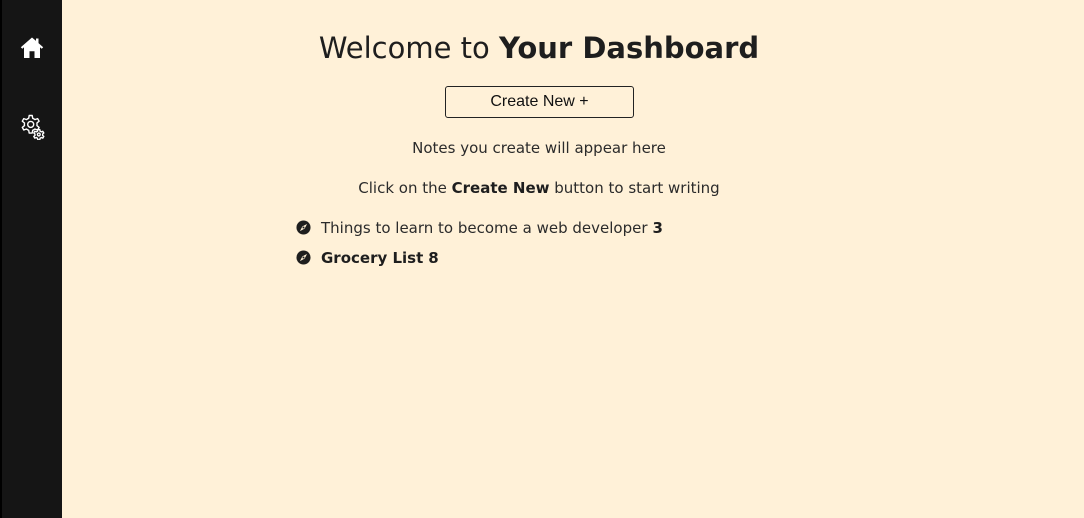  What do you see at coordinates (433, 258) in the screenshot?
I see `note-count: 8` at bounding box center [433, 258].